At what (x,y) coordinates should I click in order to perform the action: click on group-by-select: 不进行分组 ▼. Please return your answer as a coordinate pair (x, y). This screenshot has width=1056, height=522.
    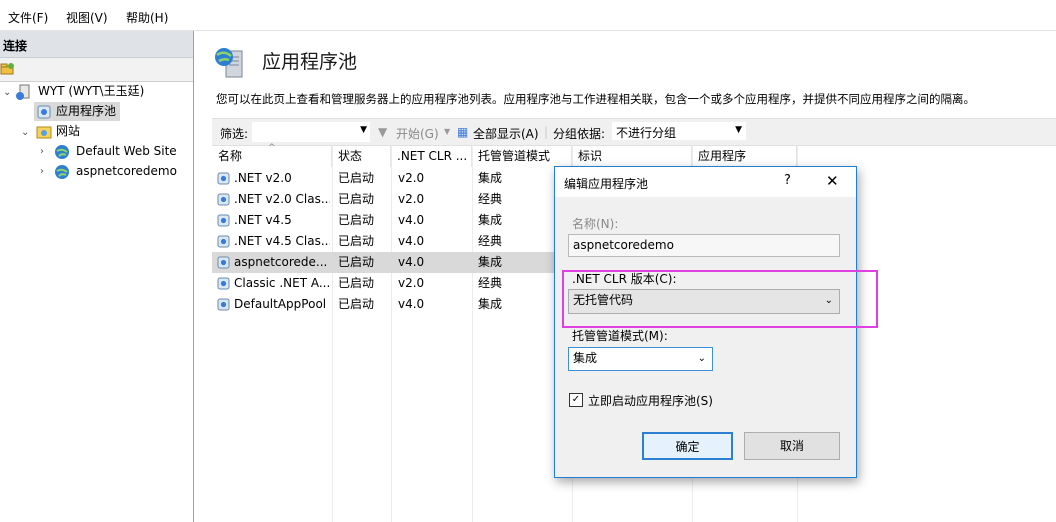
    Looking at the image, I should click on (679, 131).